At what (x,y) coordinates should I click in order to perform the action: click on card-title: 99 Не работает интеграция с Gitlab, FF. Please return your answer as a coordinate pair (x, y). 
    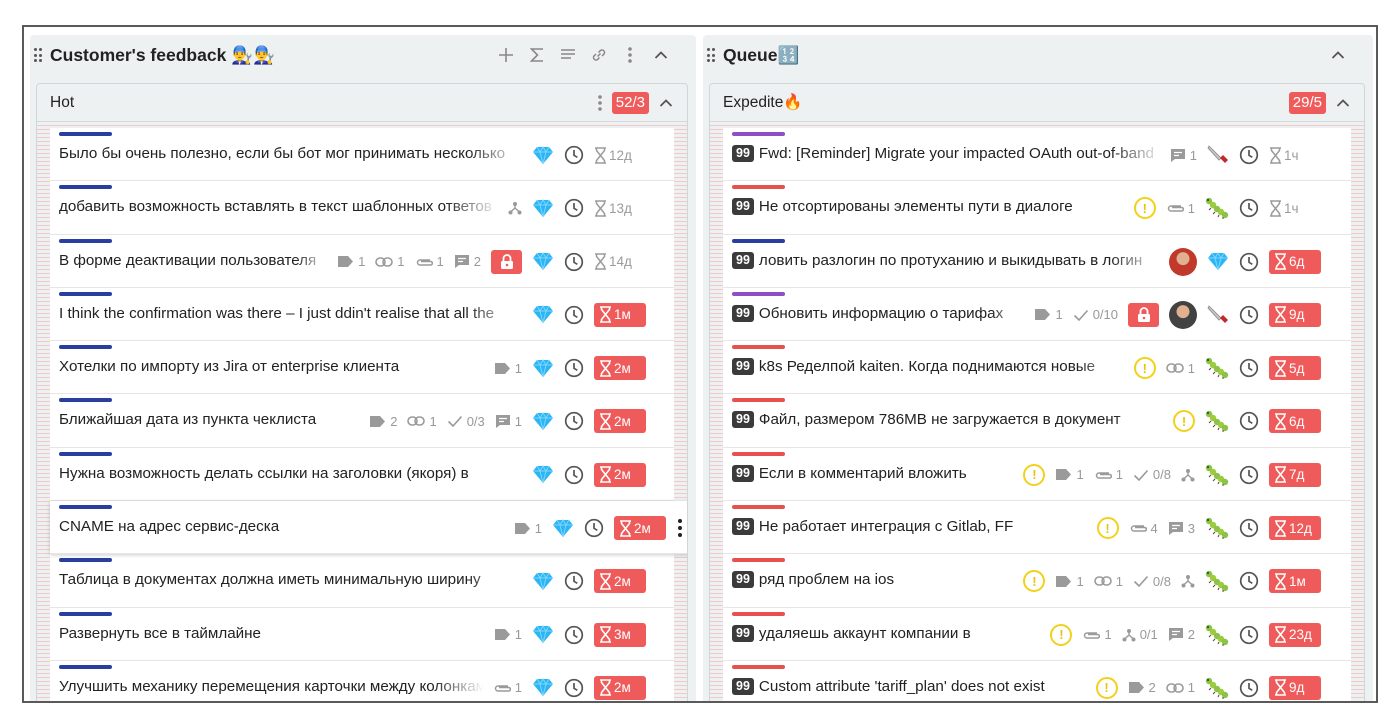
    Looking at the image, I should click on (911, 527).